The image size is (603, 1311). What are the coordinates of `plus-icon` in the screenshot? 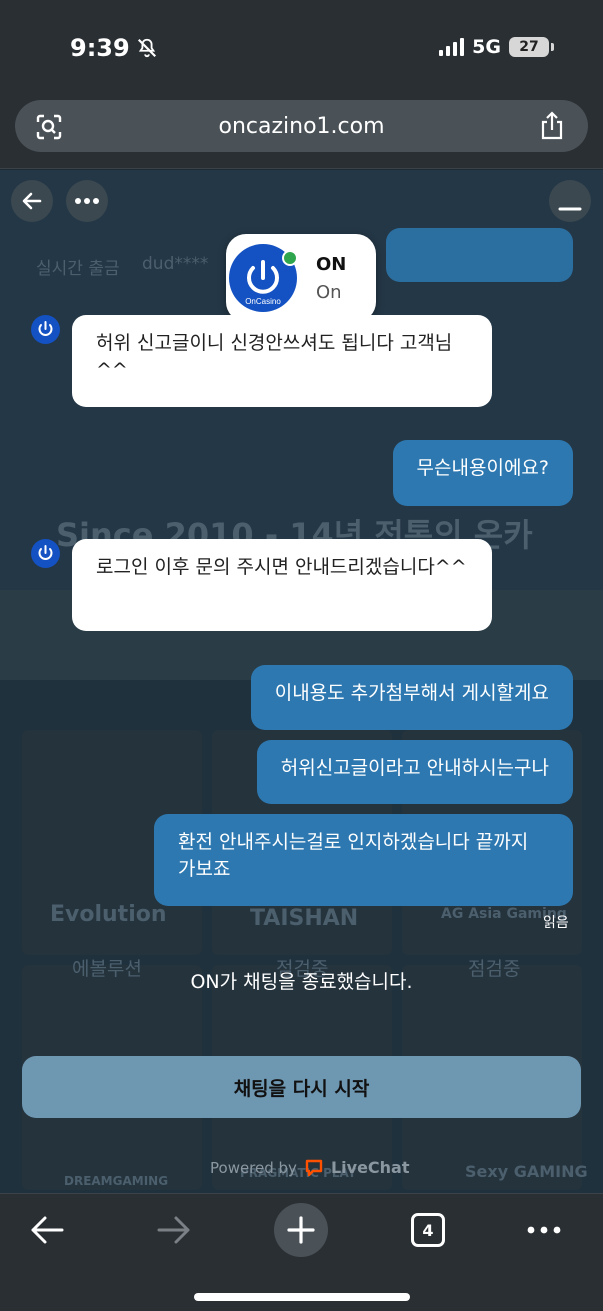 It's located at (301, 1230).